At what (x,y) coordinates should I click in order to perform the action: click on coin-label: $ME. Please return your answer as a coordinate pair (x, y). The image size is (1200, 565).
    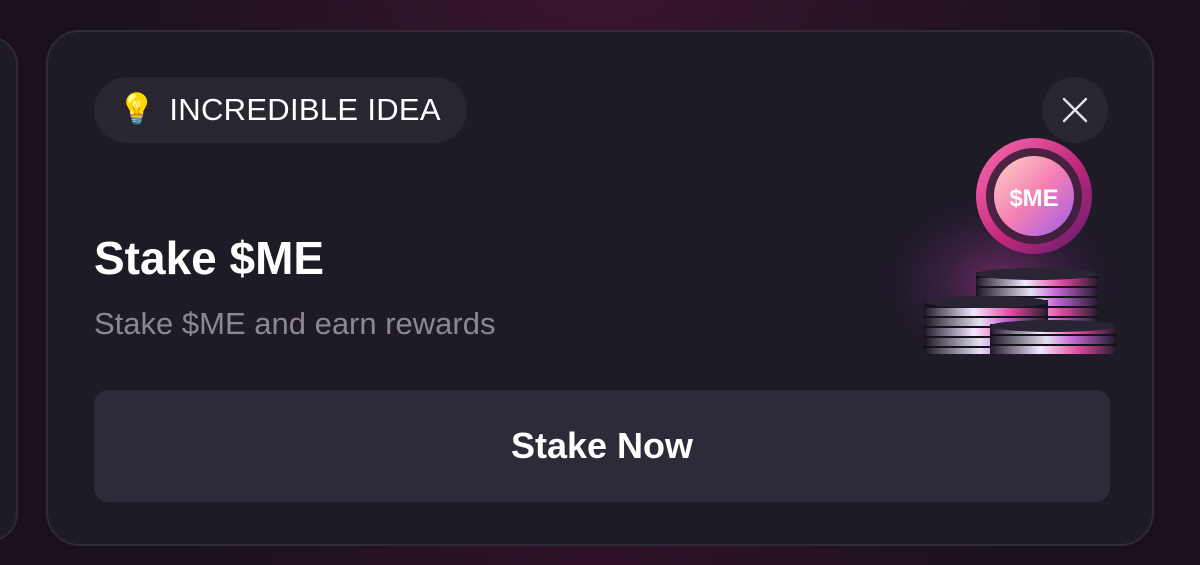
    Looking at the image, I should click on (1033, 198).